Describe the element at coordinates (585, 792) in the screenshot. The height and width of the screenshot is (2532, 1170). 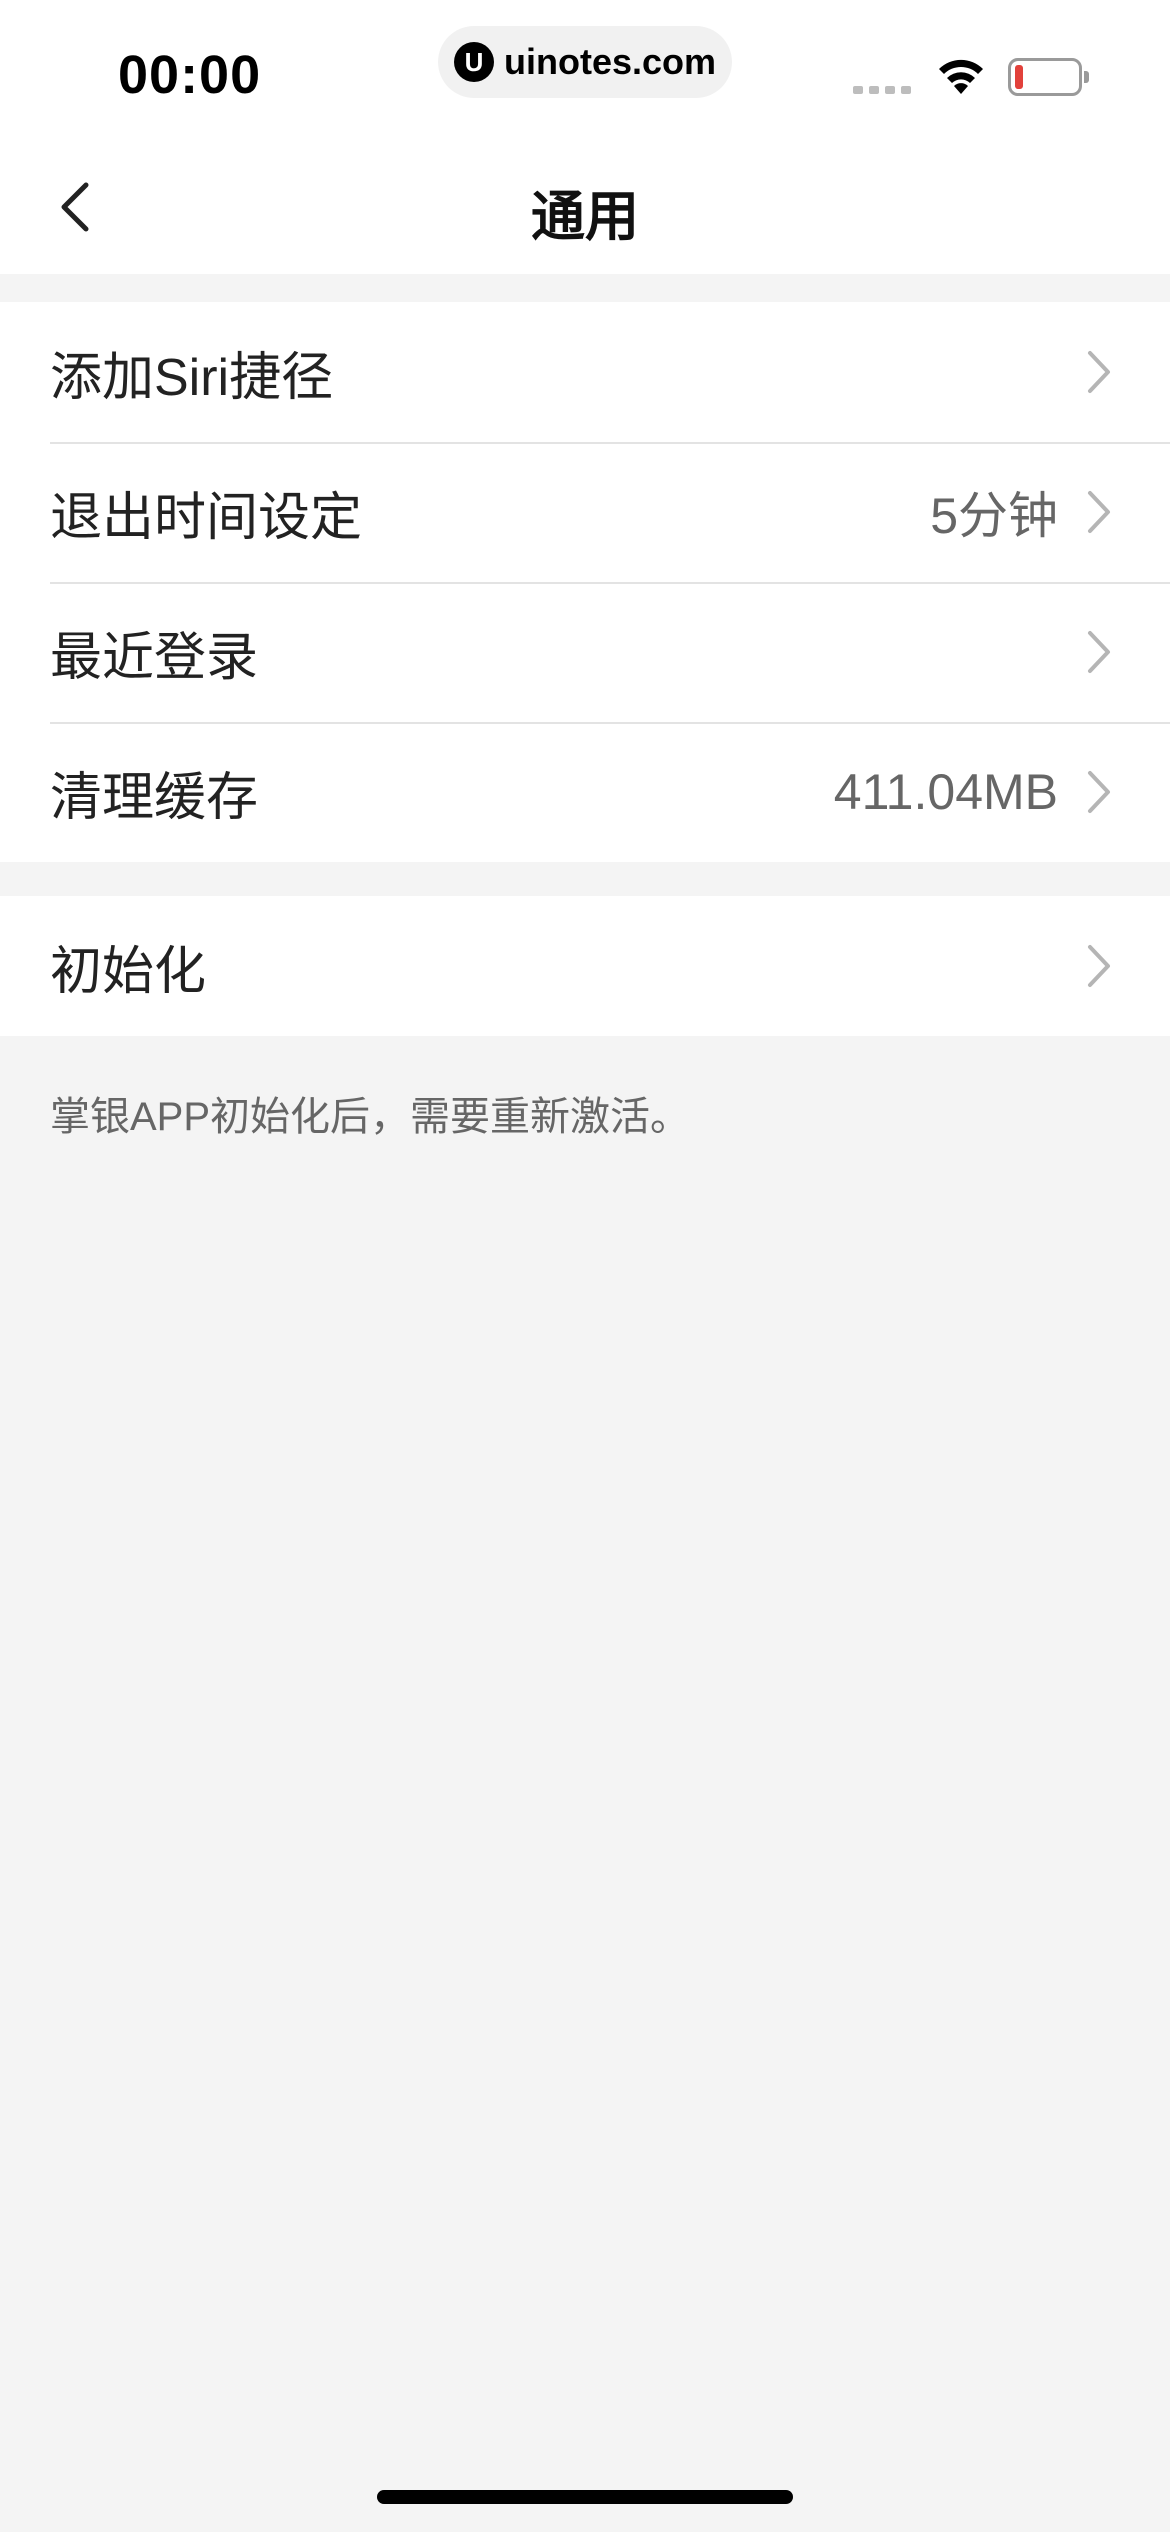
I see `settings-row-clear-cache: 清理缓存 411.04MB` at that location.